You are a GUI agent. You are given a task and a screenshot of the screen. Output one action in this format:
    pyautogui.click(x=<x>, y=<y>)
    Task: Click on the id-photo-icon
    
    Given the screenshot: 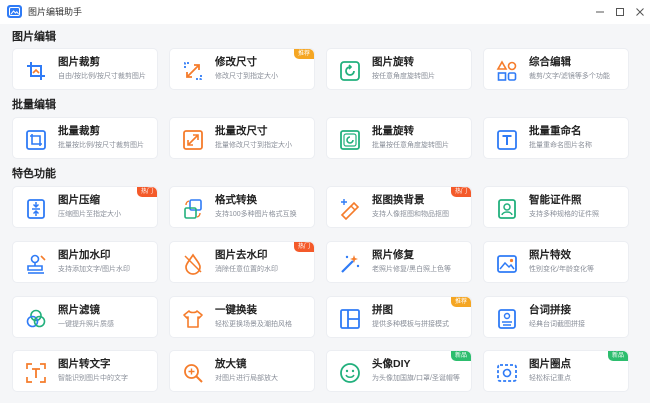 What is the action you would take?
    pyautogui.click(x=507, y=209)
    